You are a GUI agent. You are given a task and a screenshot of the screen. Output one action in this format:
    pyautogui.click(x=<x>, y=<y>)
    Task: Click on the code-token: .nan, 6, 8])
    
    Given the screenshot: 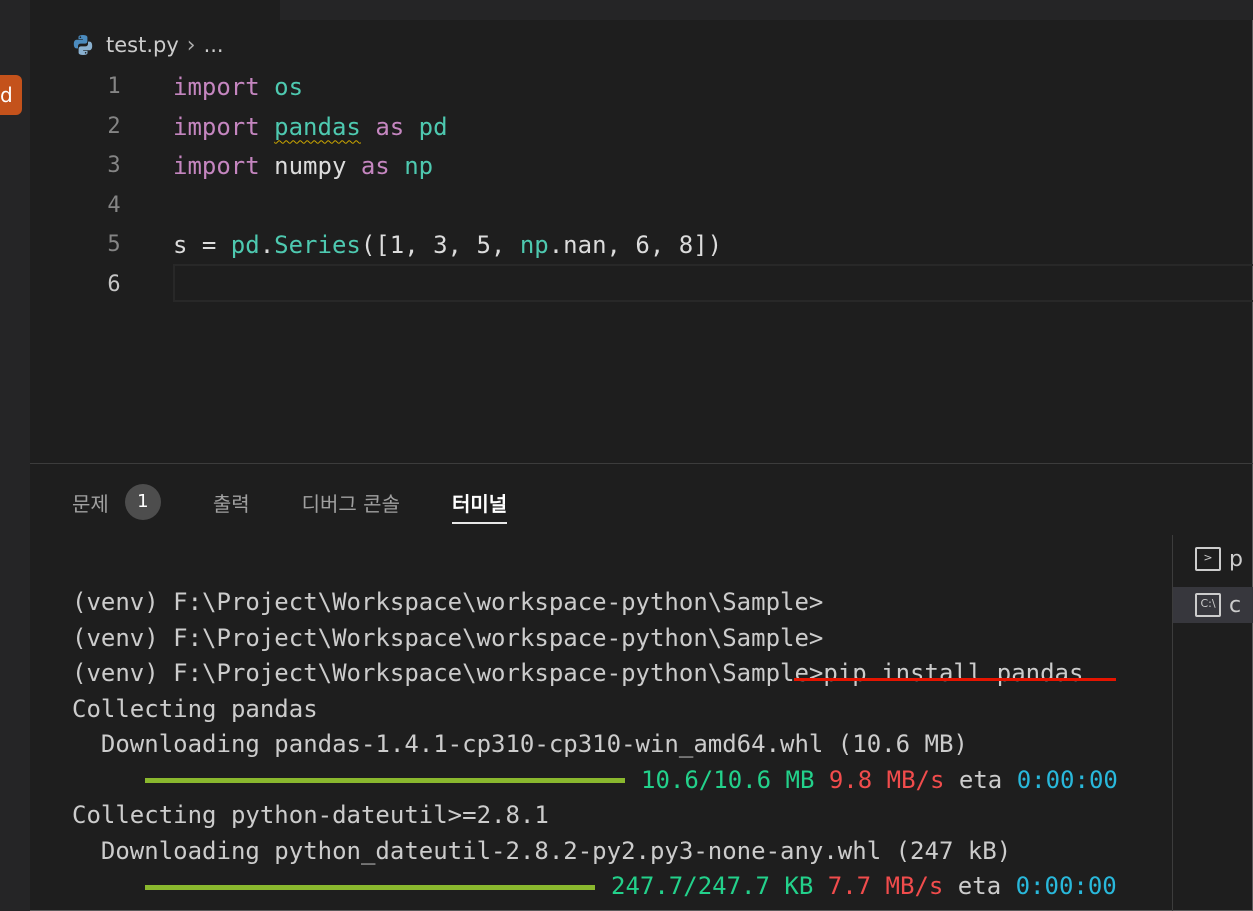 What is the action you would take?
    pyautogui.click(x=635, y=245)
    